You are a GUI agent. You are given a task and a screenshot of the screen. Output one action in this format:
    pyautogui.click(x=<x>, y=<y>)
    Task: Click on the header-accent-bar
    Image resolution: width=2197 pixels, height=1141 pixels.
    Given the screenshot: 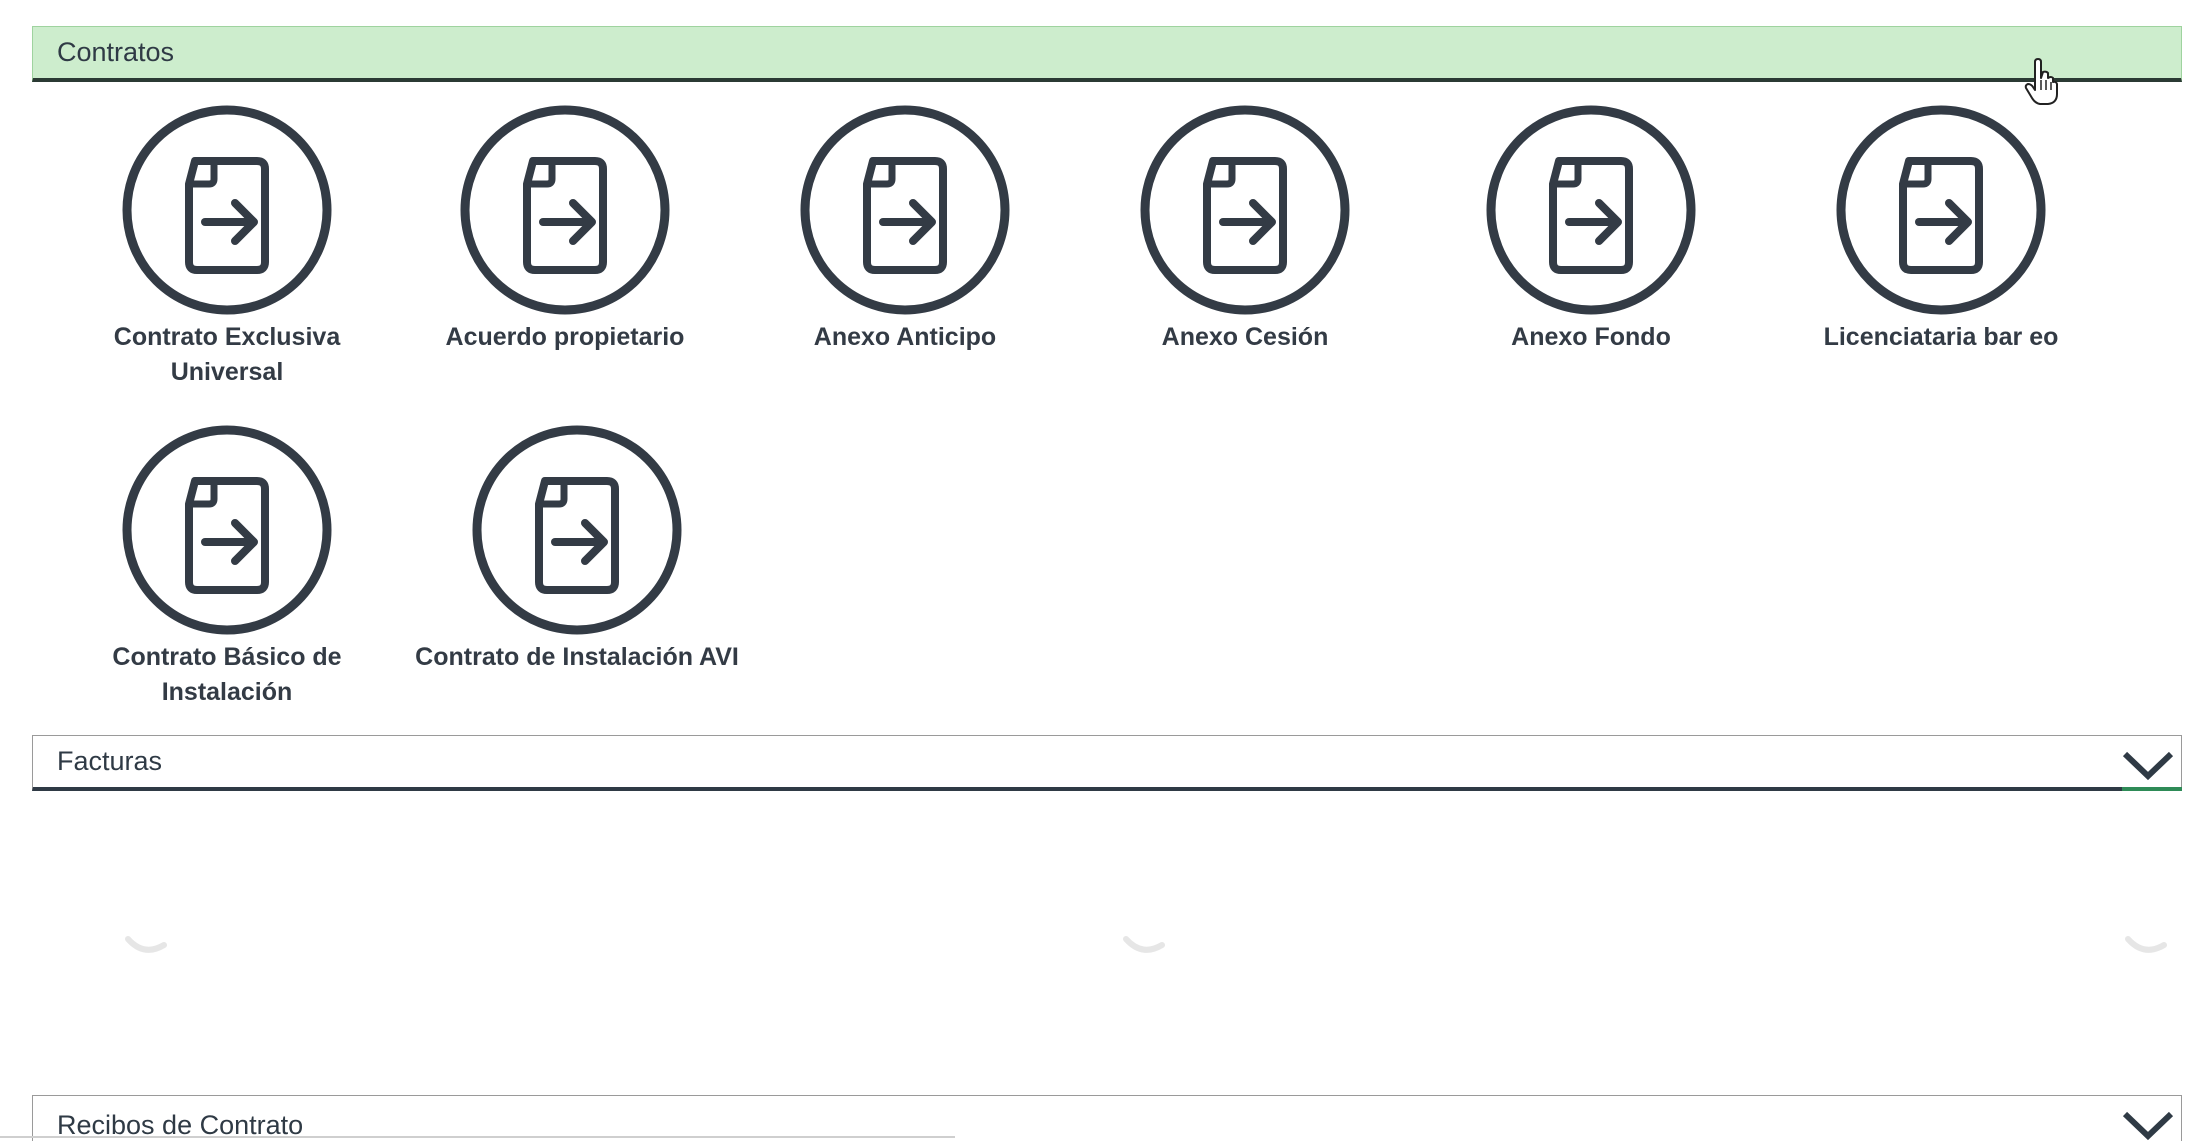 What is the action you would take?
    pyautogui.click(x=2152, y=789)
    